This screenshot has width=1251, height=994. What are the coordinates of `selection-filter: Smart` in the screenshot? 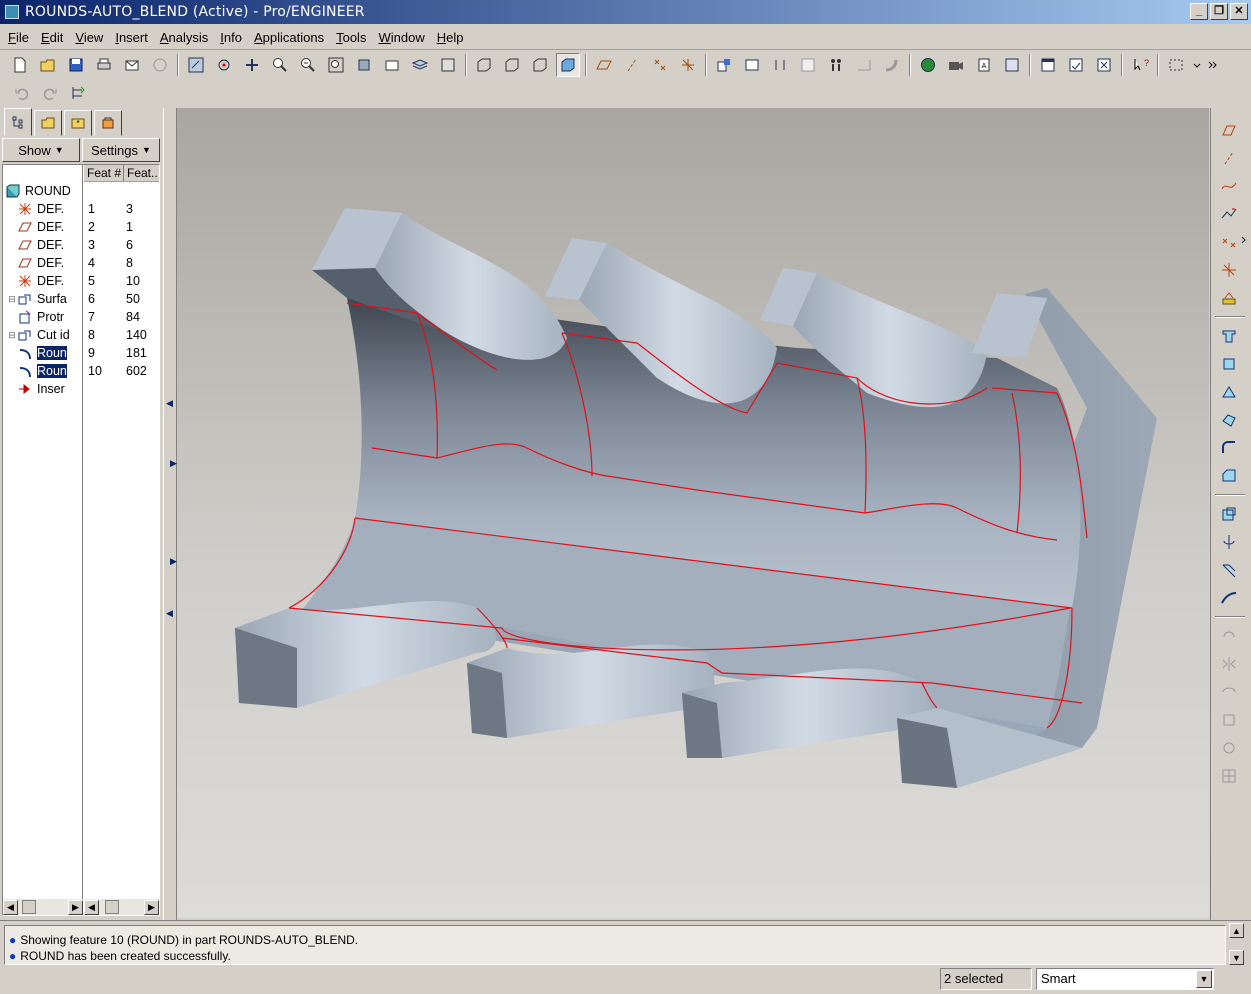 It's located at (1125, 979).